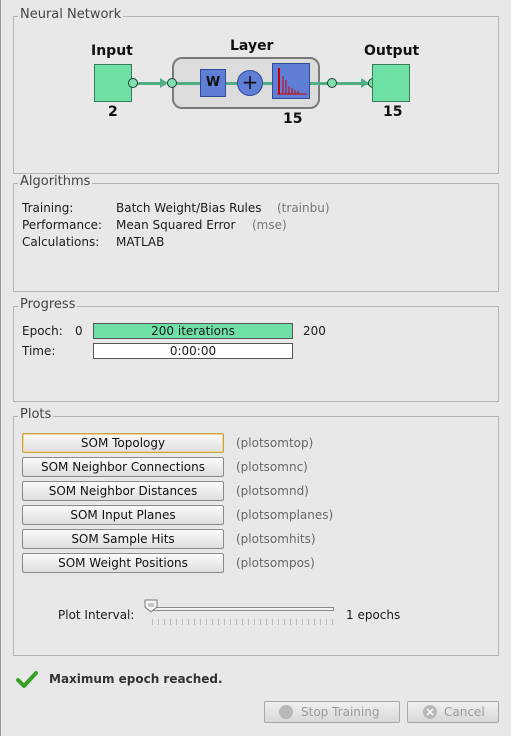  I want to click on epoch-label: Epoch:, so click(42, 331).